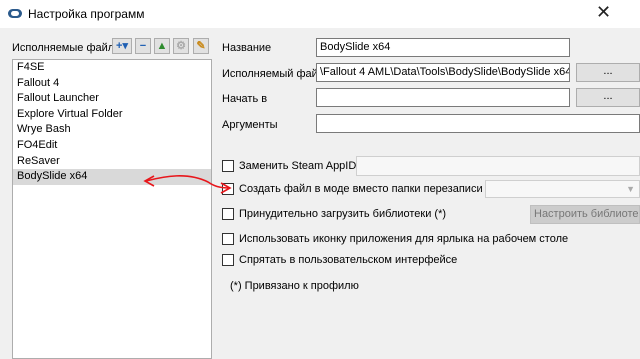 This screenshot has width=640, height=359. I want to click on move-up-icon: ▲, so click(162, 46).